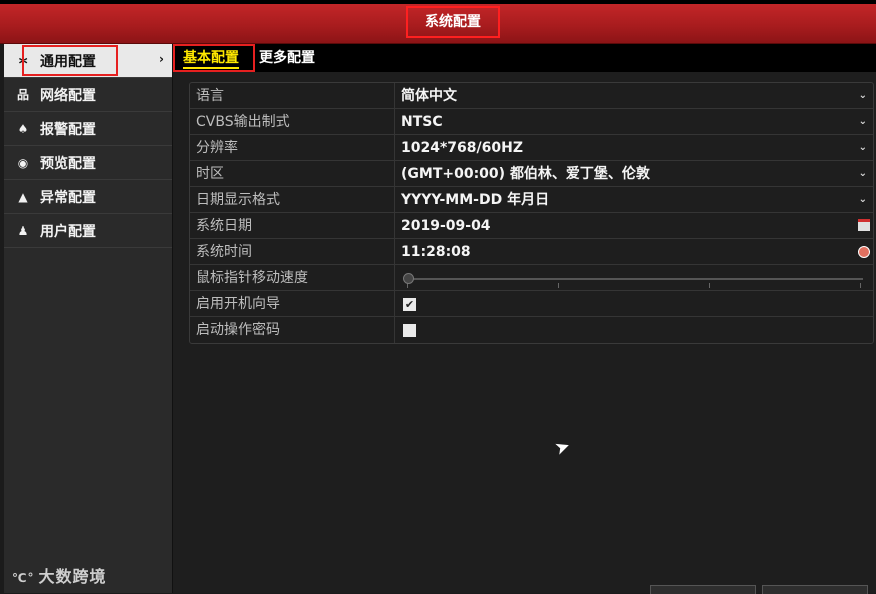 The image size is (876, 594). I want to click on sidebar-item-label: 异常配置, so click(68, 197).